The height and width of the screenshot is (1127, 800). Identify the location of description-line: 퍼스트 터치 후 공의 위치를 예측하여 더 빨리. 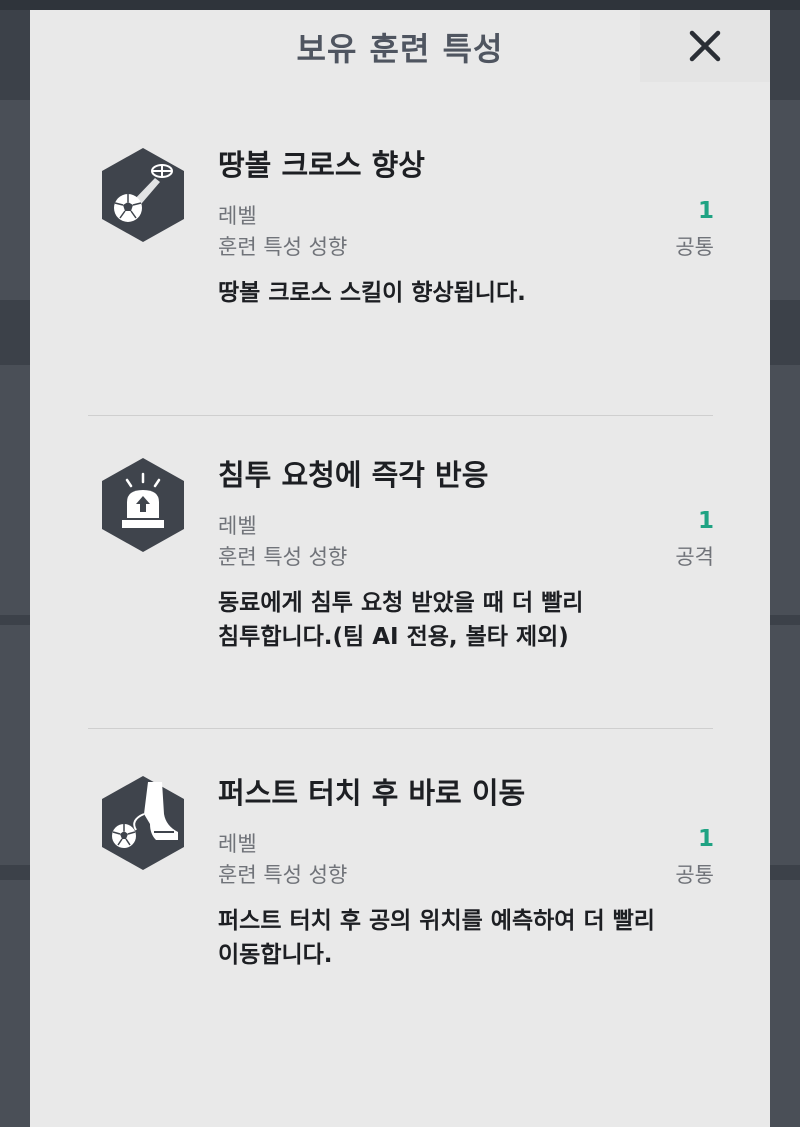
(436, 921).